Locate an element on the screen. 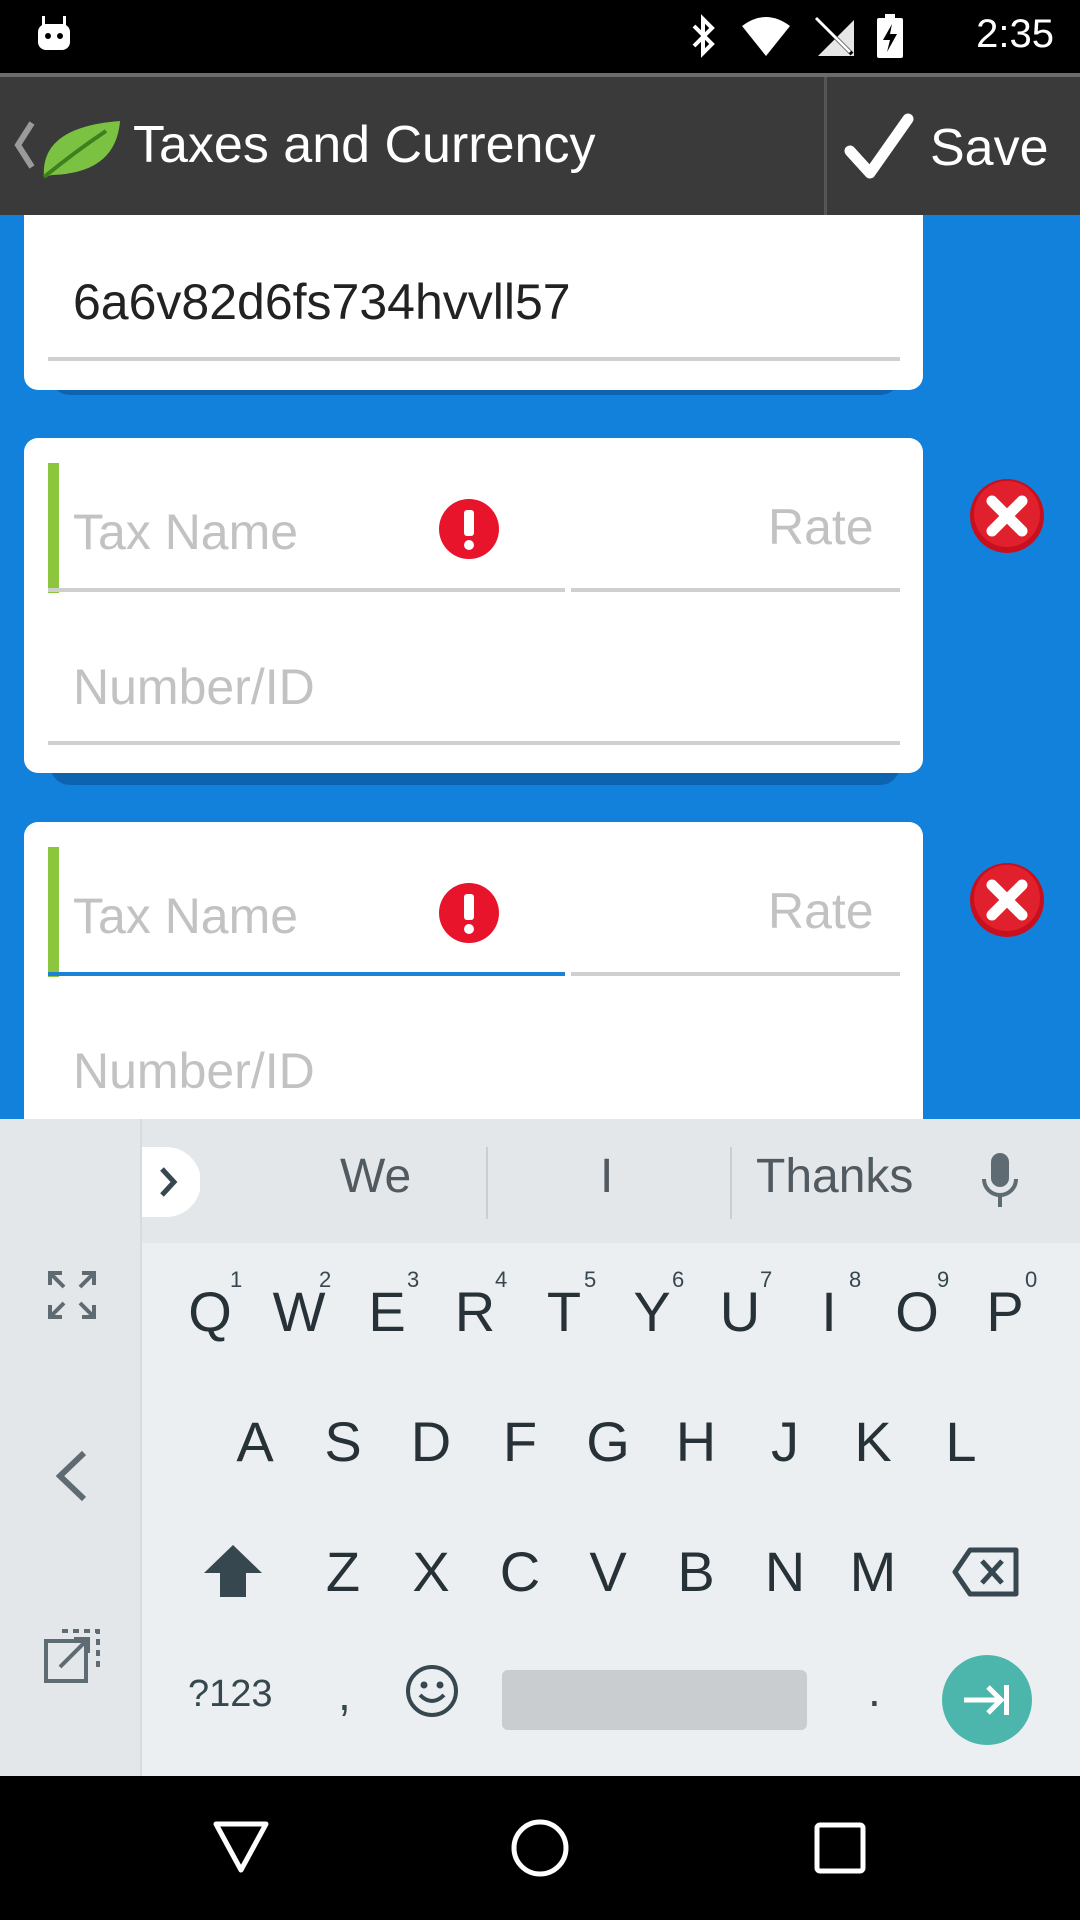 The width and height of the screenshot is (1080, 1920). page-title: Taxes and Currency is located at coordinates (364, 145).